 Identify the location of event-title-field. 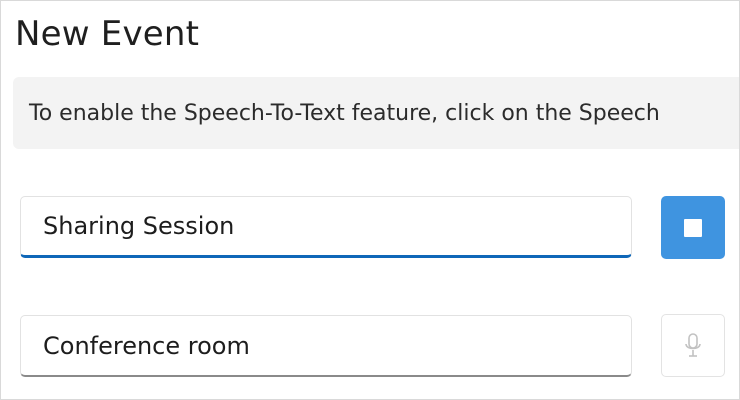
(326, 227).